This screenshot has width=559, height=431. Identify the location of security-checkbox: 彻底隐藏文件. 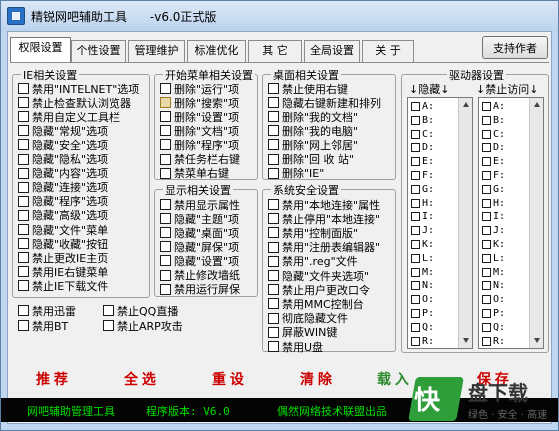
(308, 318).